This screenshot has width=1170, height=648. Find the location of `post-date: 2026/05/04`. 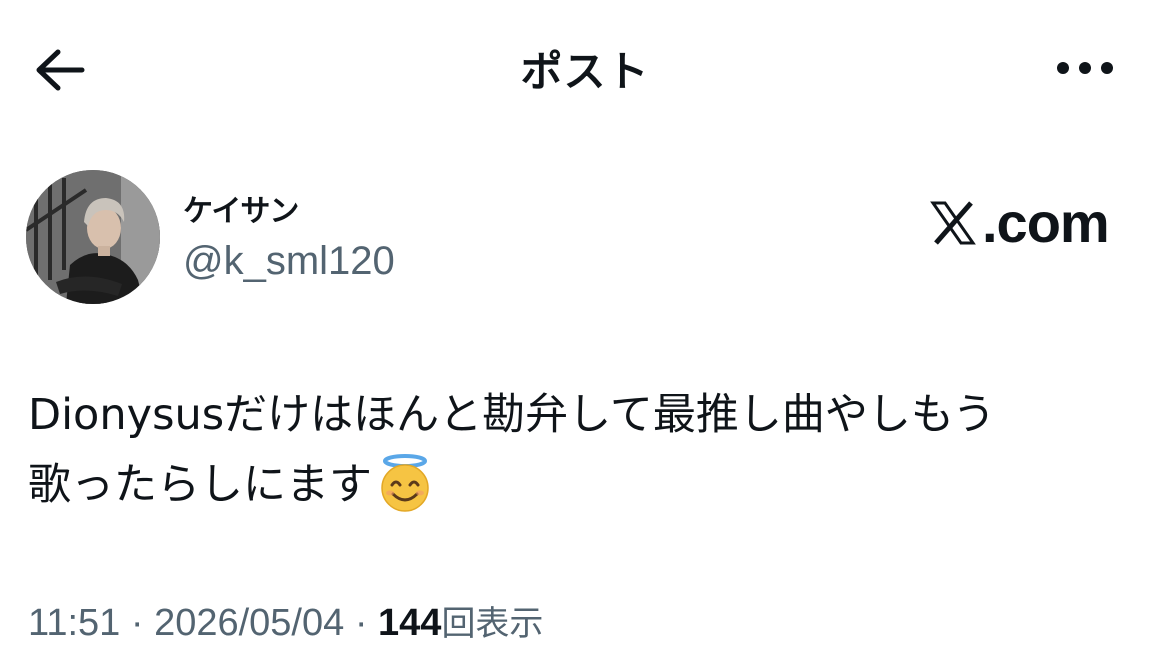

post-date: 2026/05/04 is located at coordinates (249, 623).